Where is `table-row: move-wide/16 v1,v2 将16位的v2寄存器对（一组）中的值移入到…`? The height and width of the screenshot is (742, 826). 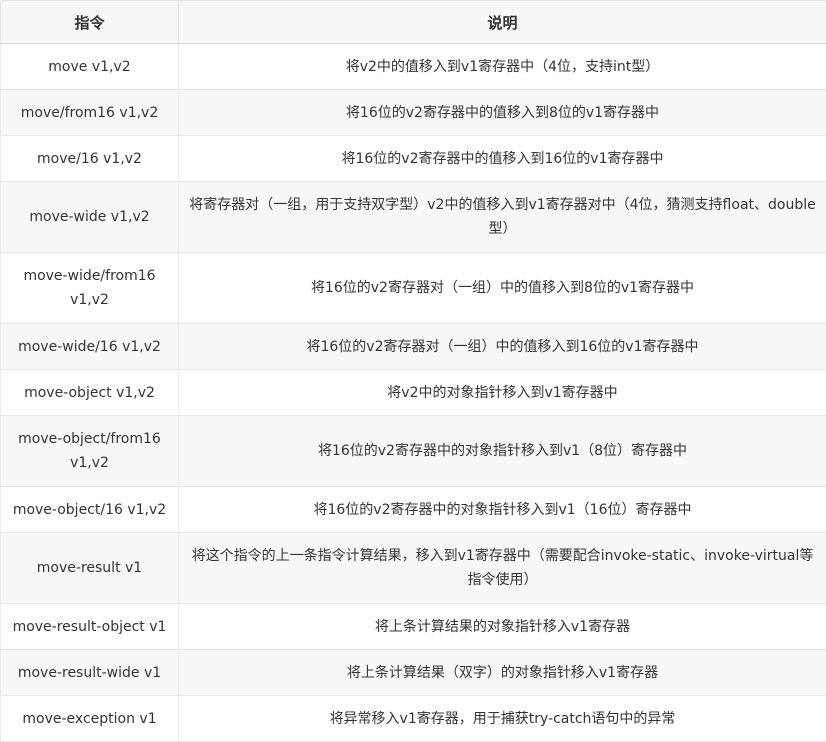 table-row: move-wide/16 v1,v2 将16位的v2寄存器对（一组）中的值移入到… is located at coordinates (413, 347).